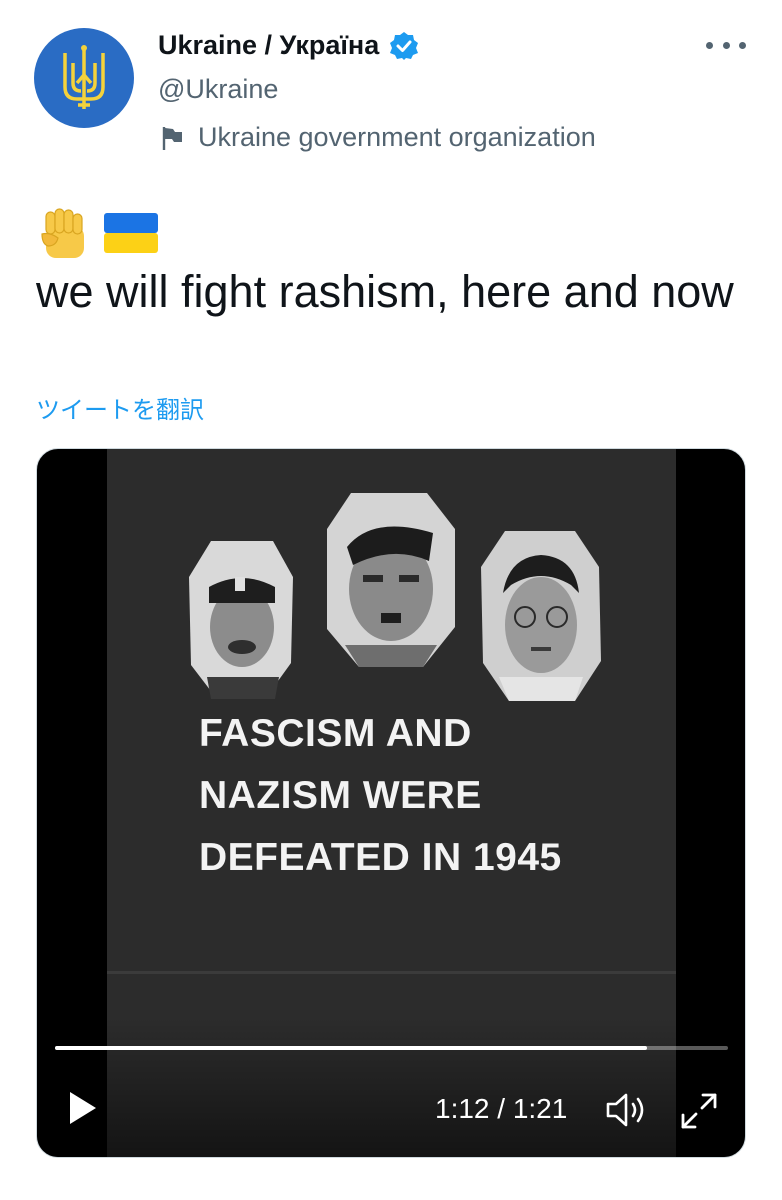 The image size is (782, 1200). Describe the element at coordinates (541, 616) in the screenshot. I see `portrait-right` at that location.